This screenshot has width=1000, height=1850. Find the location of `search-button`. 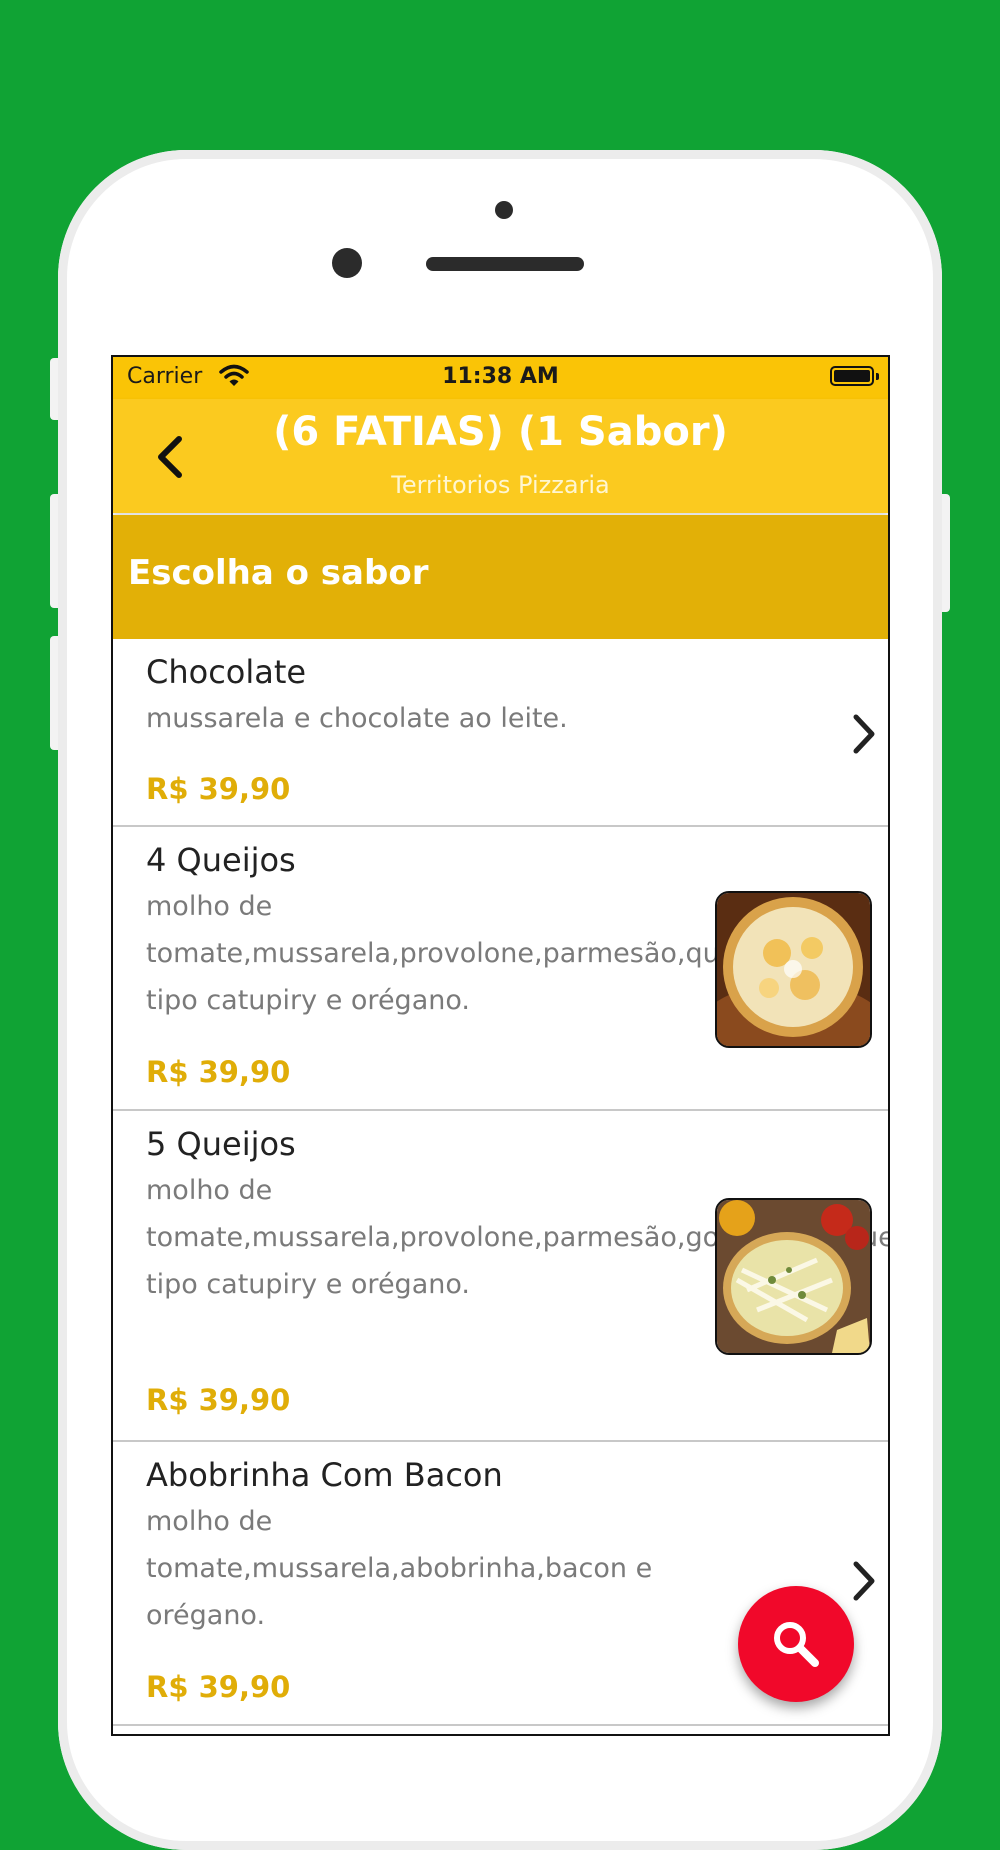

search-button is located at coordinates (796, 1644).